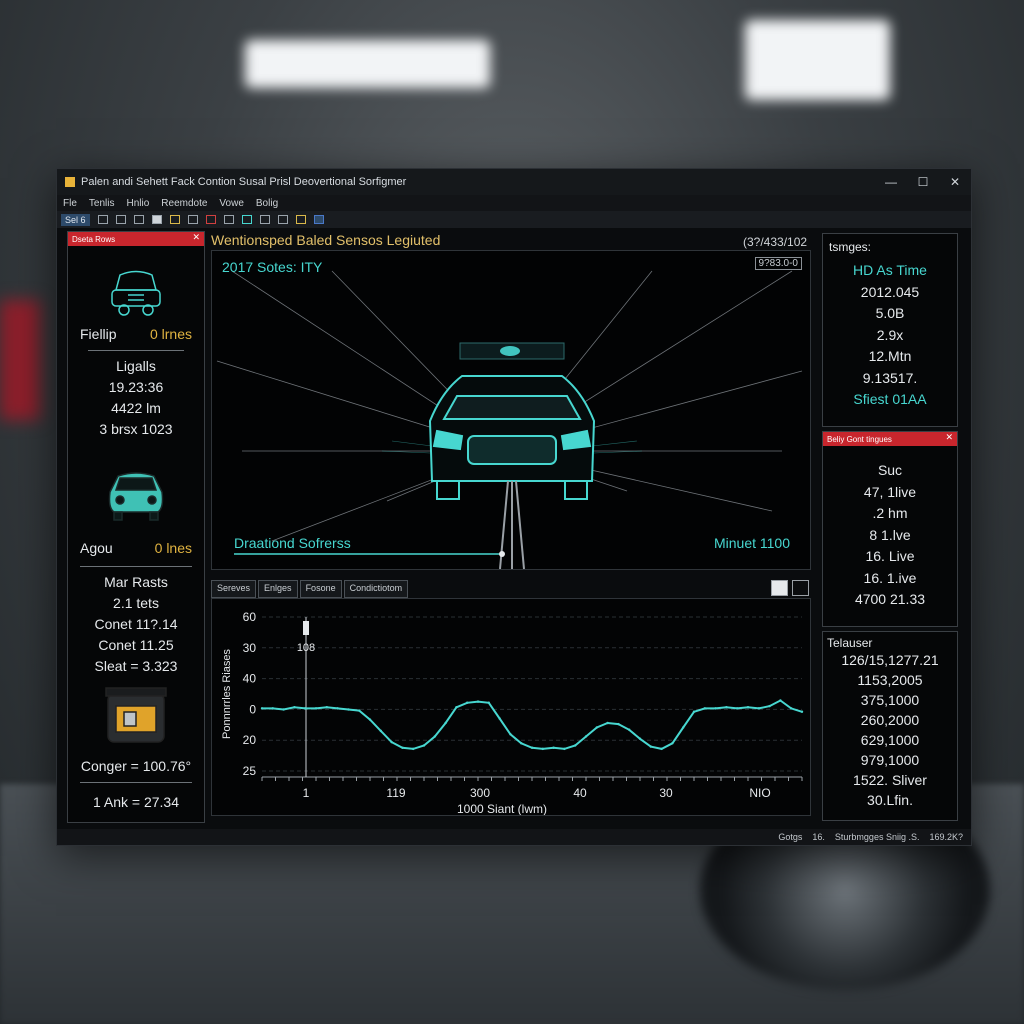  Describe the element at coordinates (170, 334) in the screenshot. I see `car1-value: 0 lrnes` at that location.